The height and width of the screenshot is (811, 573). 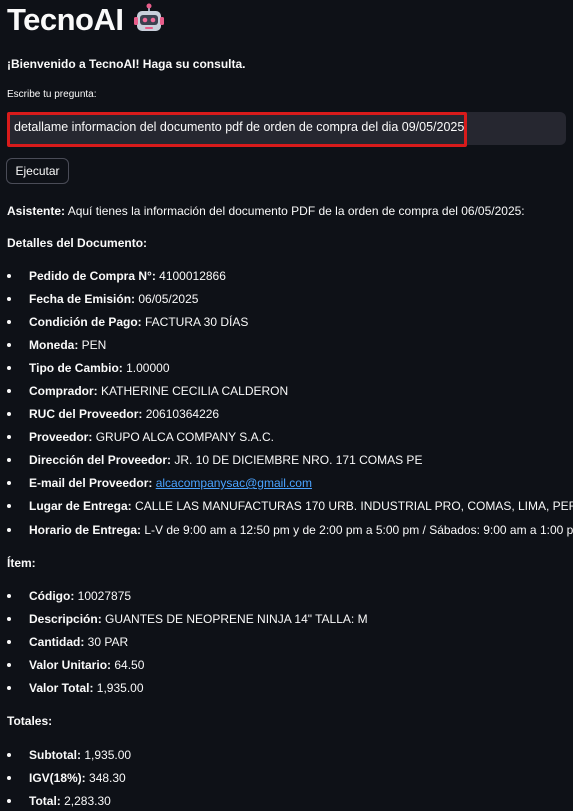 What do you see at coordinates (76, 368) in the screenshot?
I see `field-label: Tipo de Cambio:` at bounding box center [76, 368].